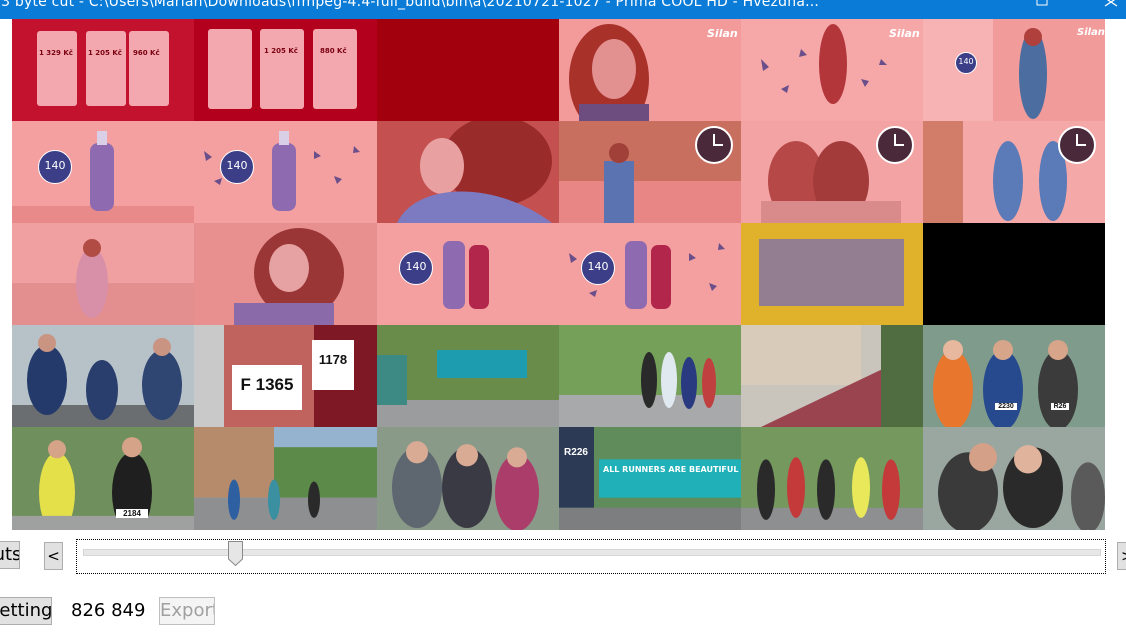 This screenshot has height=634, width=1126. I want to click on next-button: >, so click(1121, 556).